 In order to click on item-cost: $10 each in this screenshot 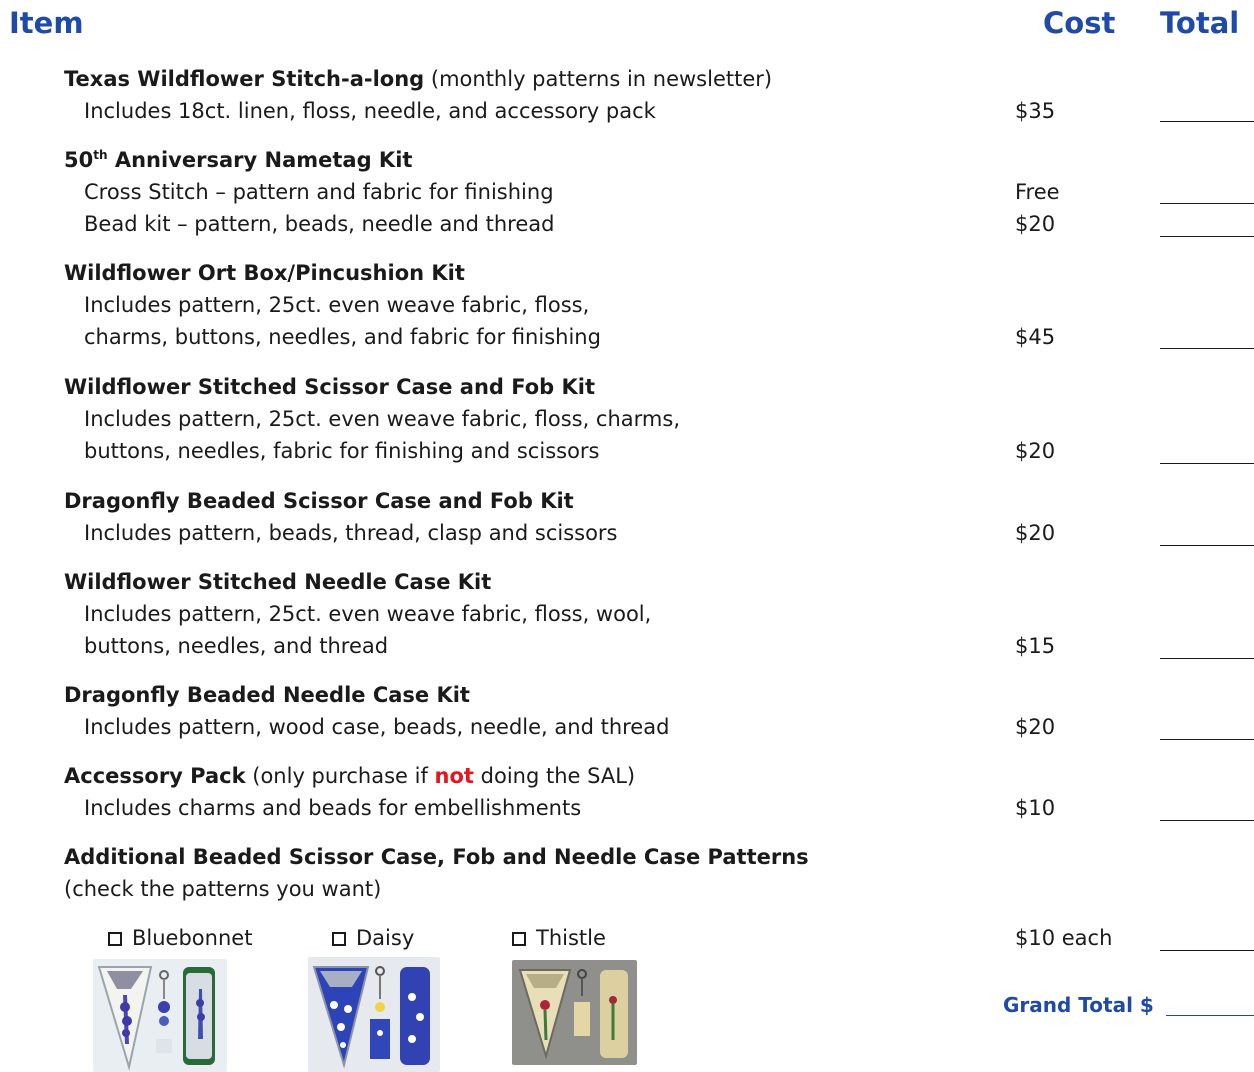, I will do `click(1064, 938)`.